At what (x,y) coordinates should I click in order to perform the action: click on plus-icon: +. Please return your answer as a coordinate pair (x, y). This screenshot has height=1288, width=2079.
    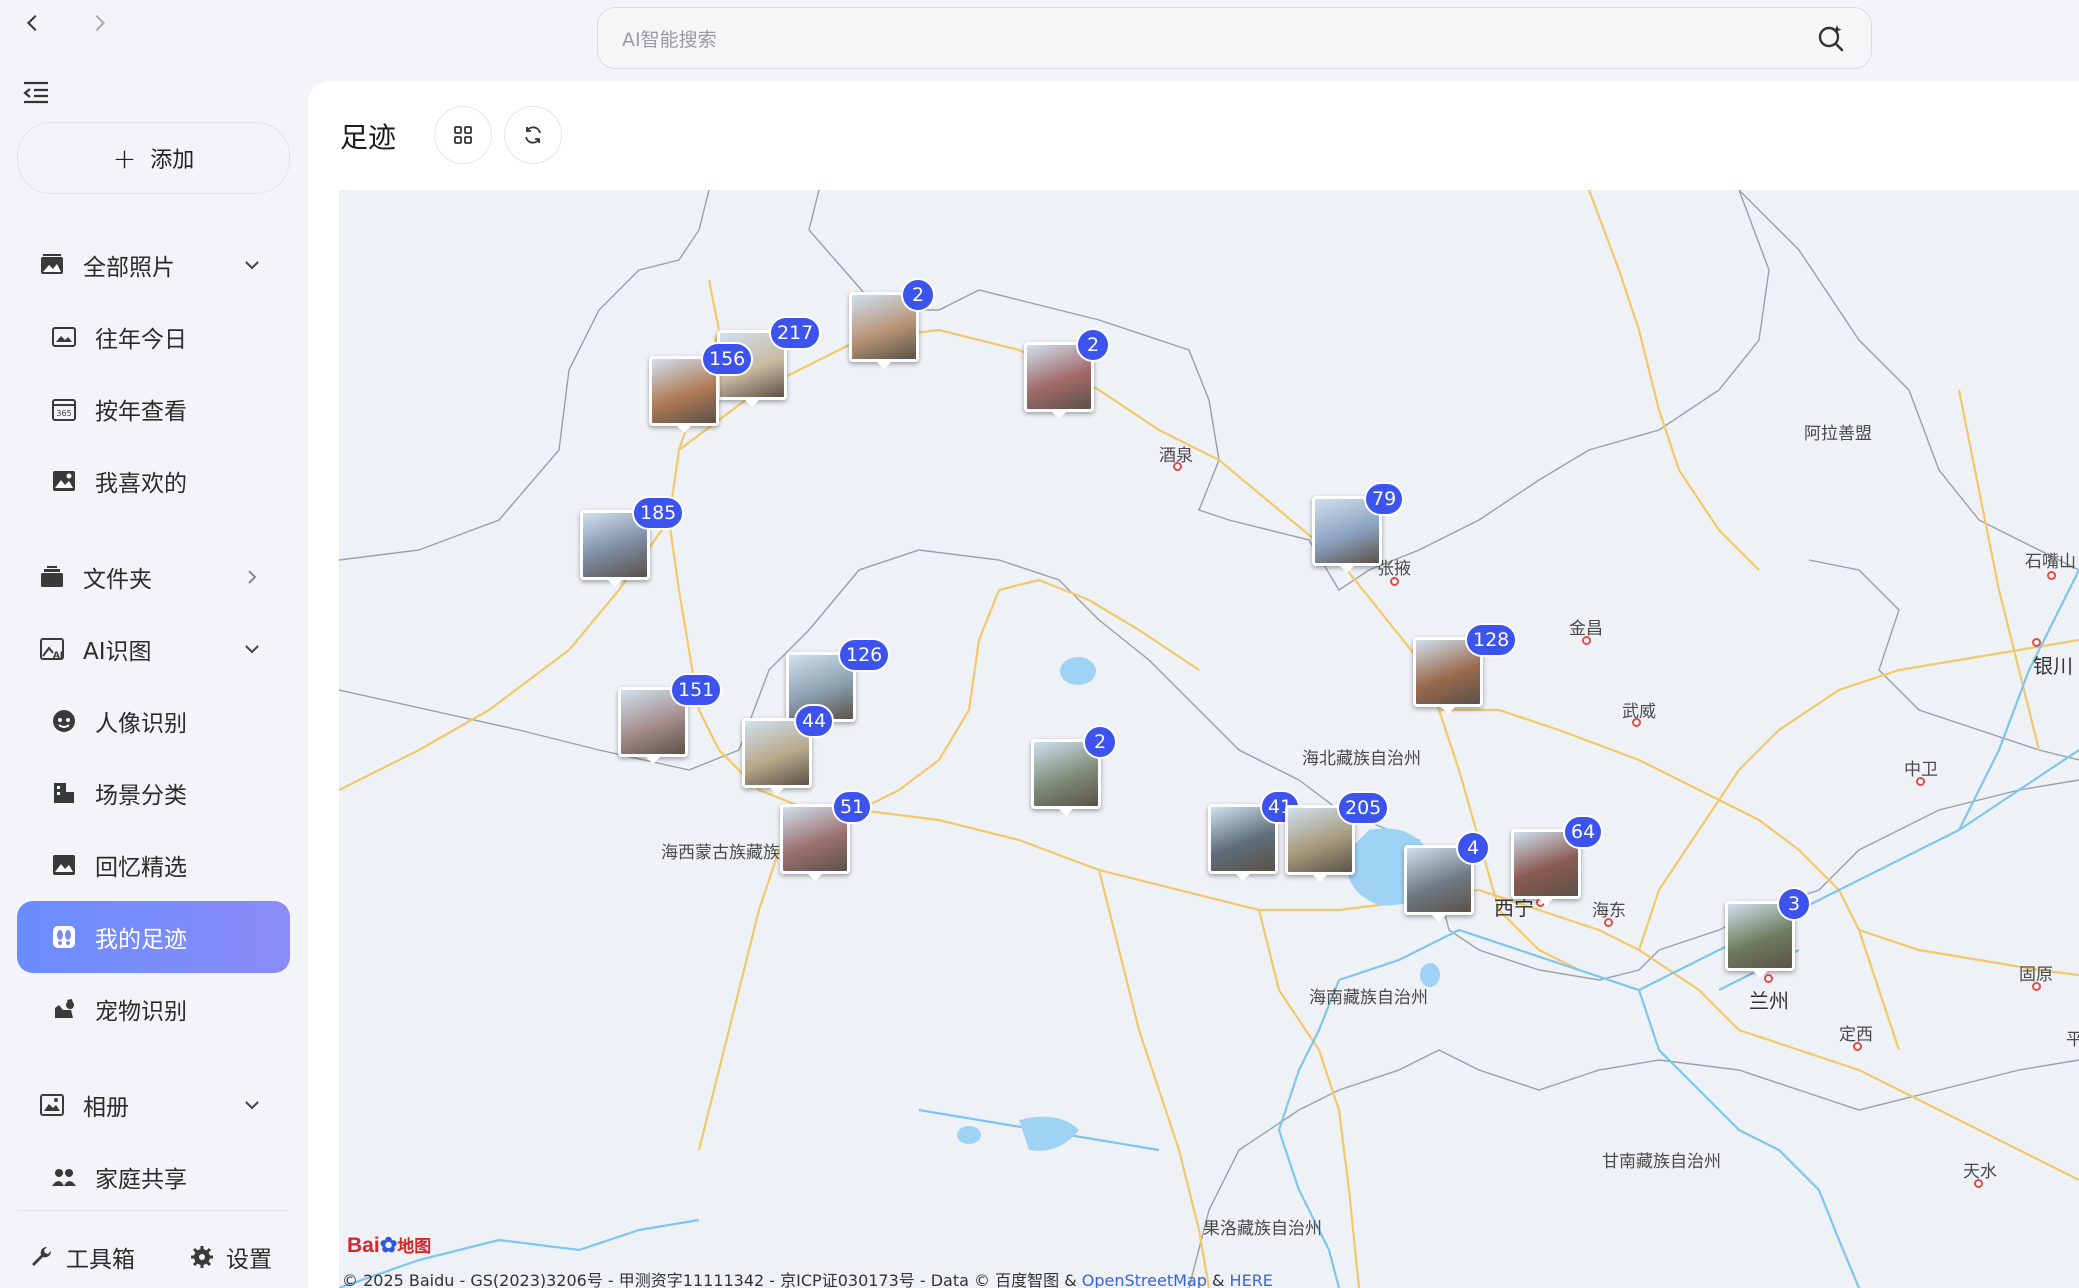
    Looking at the image, I should click on (124, 158).